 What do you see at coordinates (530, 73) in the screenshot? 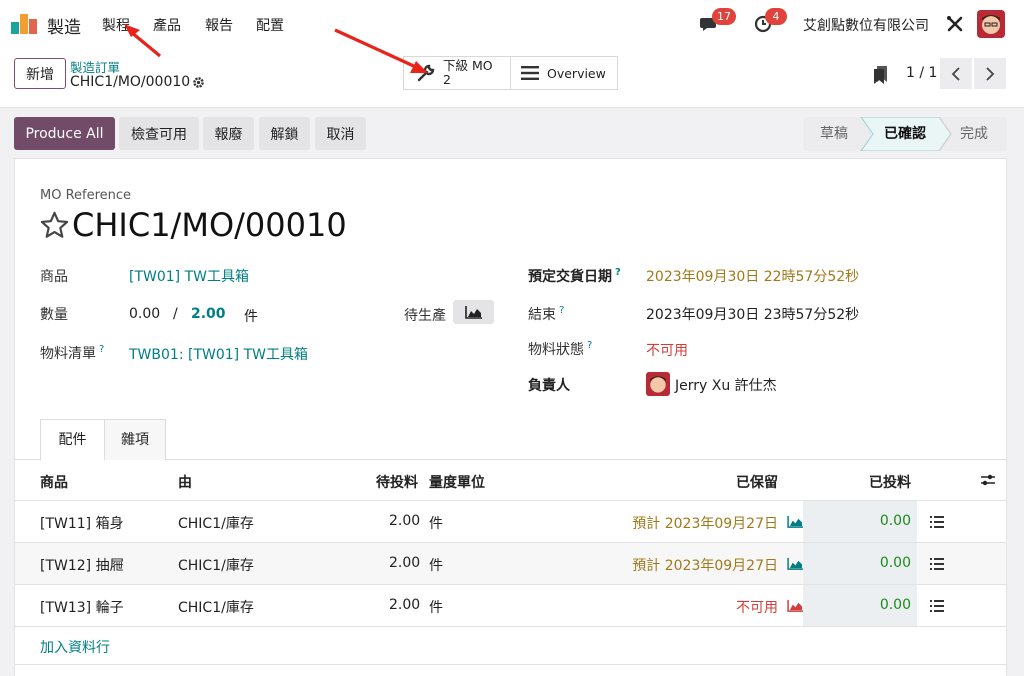
I see `menu-lines-icon` at bounding box center [530, 73].